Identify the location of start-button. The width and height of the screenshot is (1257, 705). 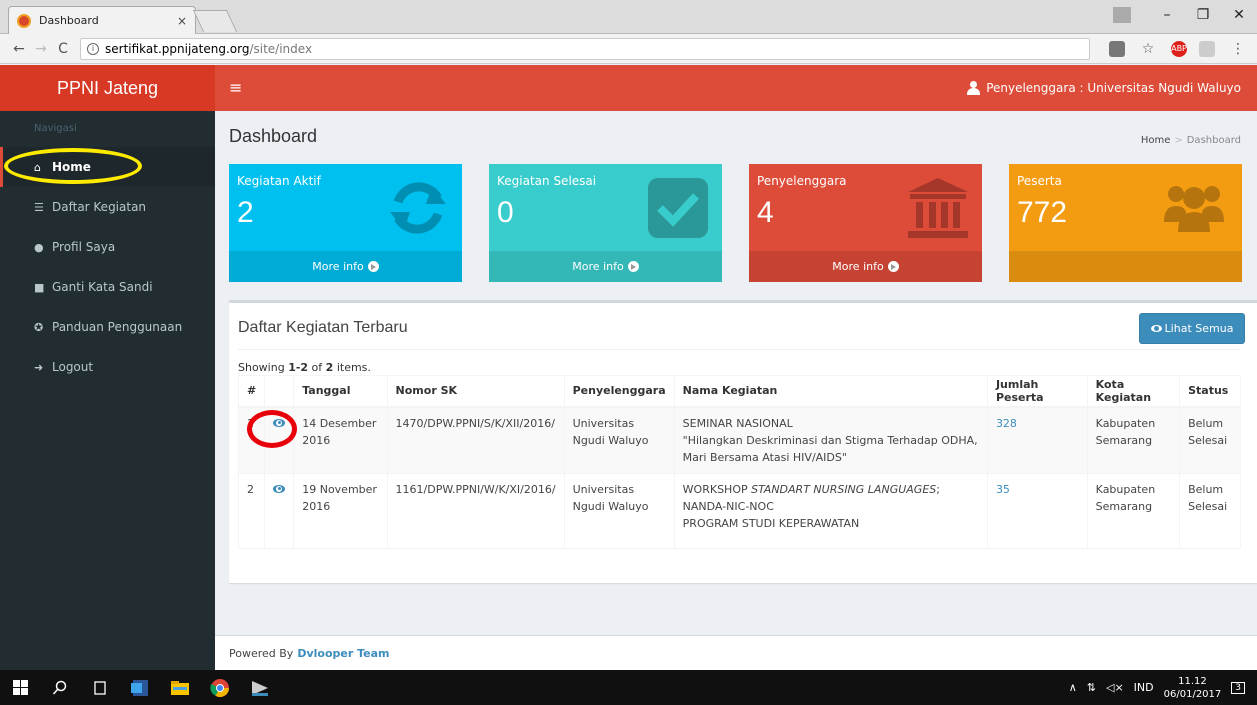
(20, 687).